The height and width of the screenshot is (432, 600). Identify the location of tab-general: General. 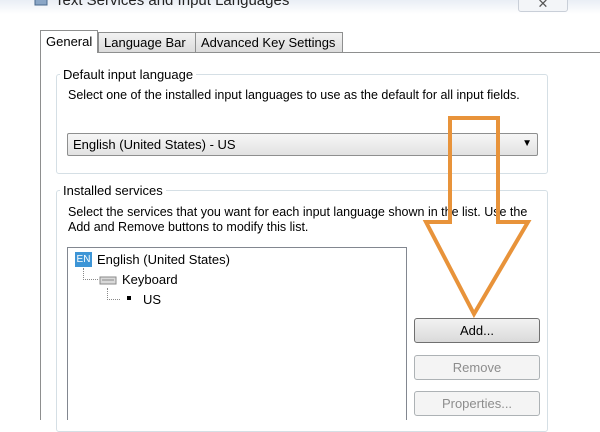
(69, 41).